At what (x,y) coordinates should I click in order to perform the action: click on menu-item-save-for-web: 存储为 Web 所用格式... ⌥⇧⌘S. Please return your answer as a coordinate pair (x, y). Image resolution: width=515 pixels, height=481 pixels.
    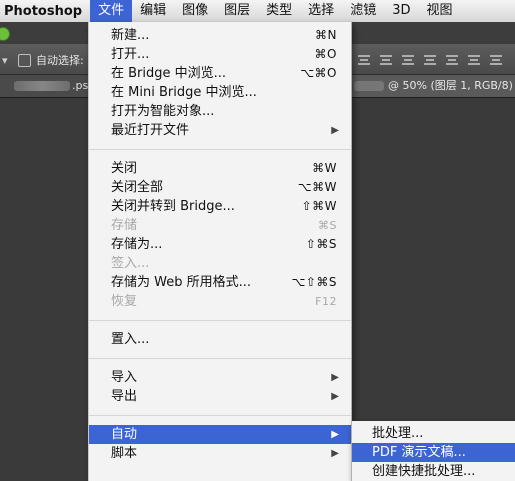
    Looking at the image, I should click on (220, 282).